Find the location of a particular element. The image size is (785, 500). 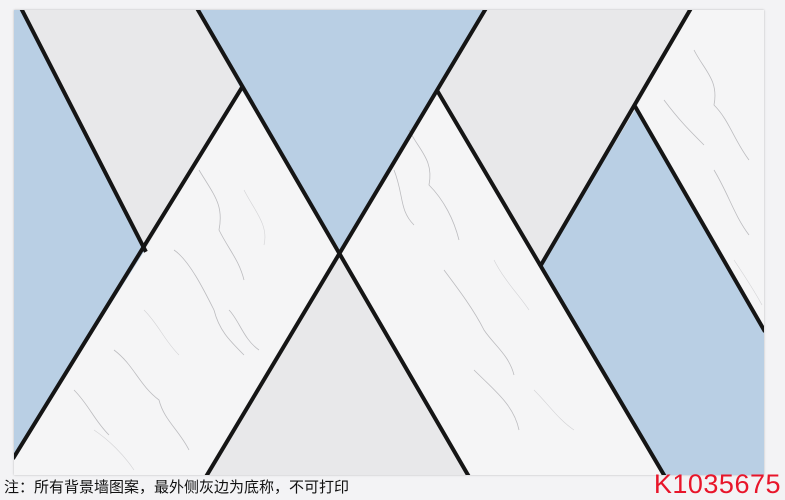

footer-note: 注：所有背景墙图案，最外侧灰边为底称，不可打印 is located at coordinates (177, 487).